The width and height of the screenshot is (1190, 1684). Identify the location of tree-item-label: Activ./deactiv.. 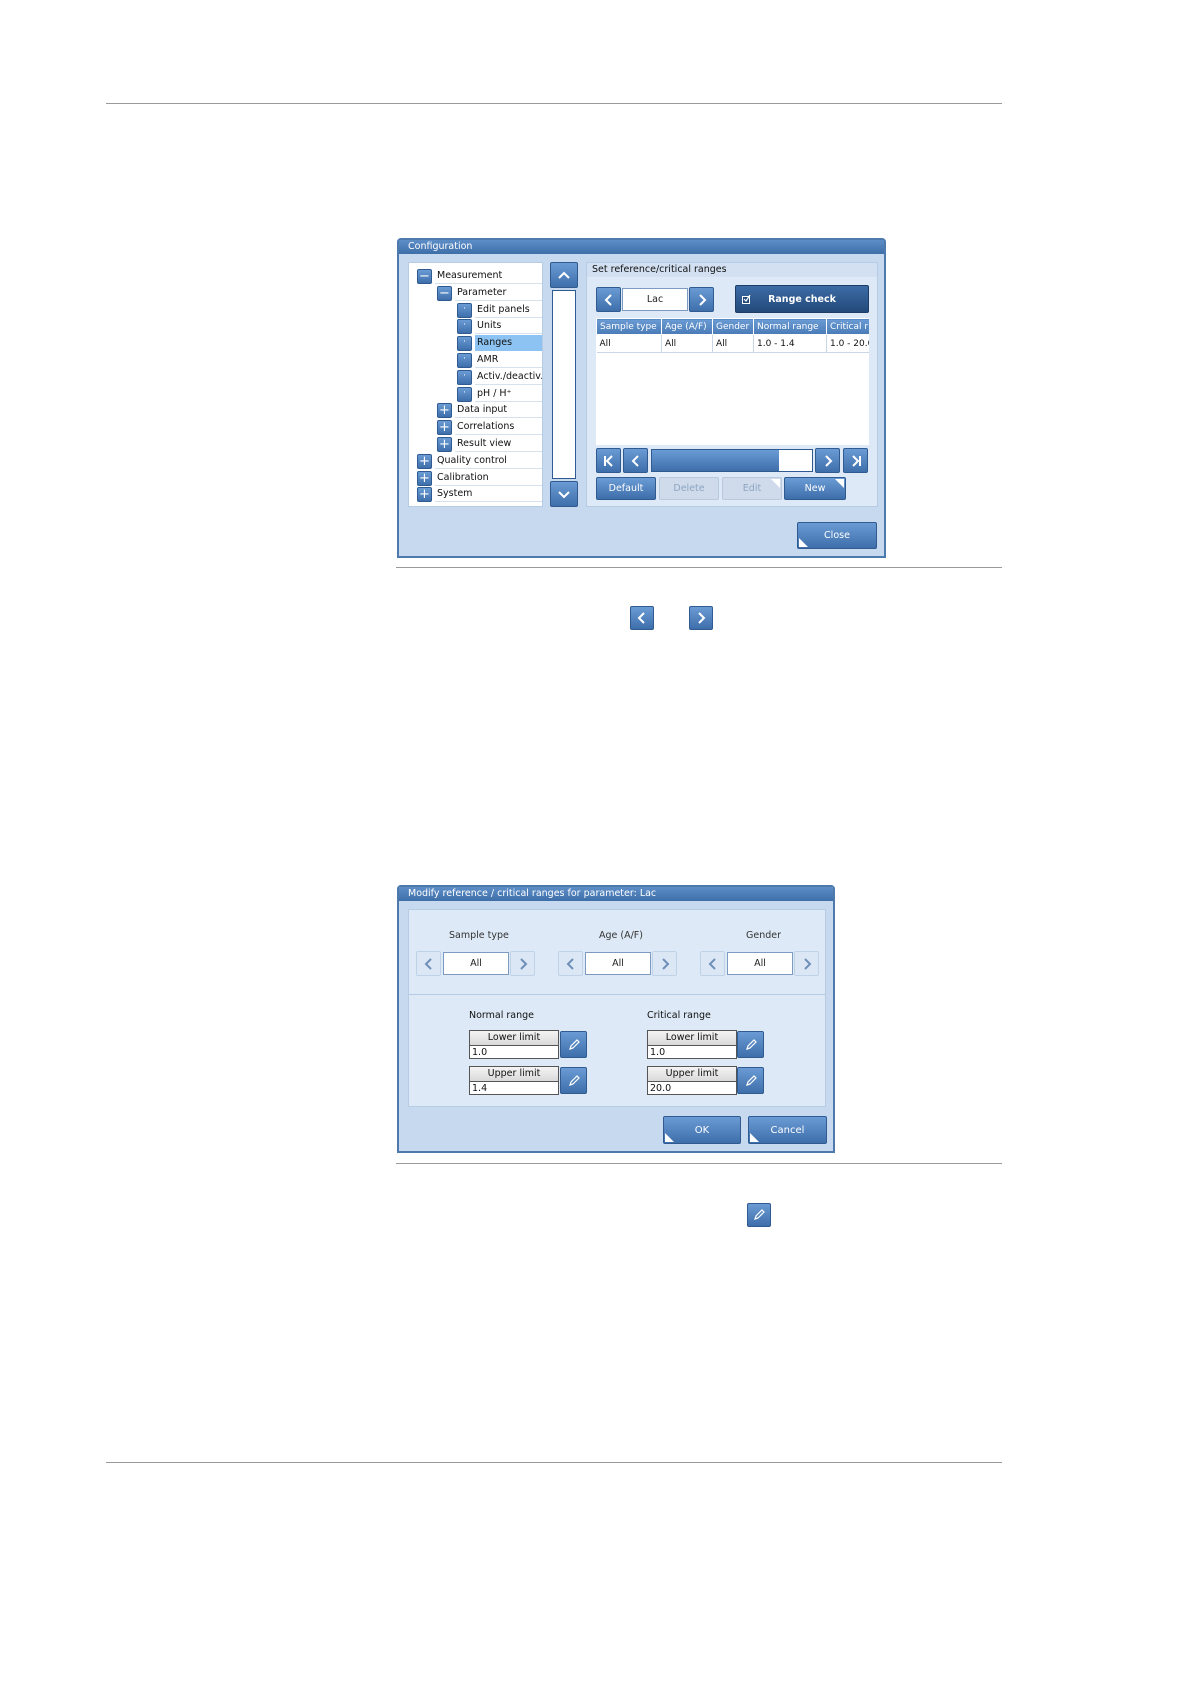
(508, 377).